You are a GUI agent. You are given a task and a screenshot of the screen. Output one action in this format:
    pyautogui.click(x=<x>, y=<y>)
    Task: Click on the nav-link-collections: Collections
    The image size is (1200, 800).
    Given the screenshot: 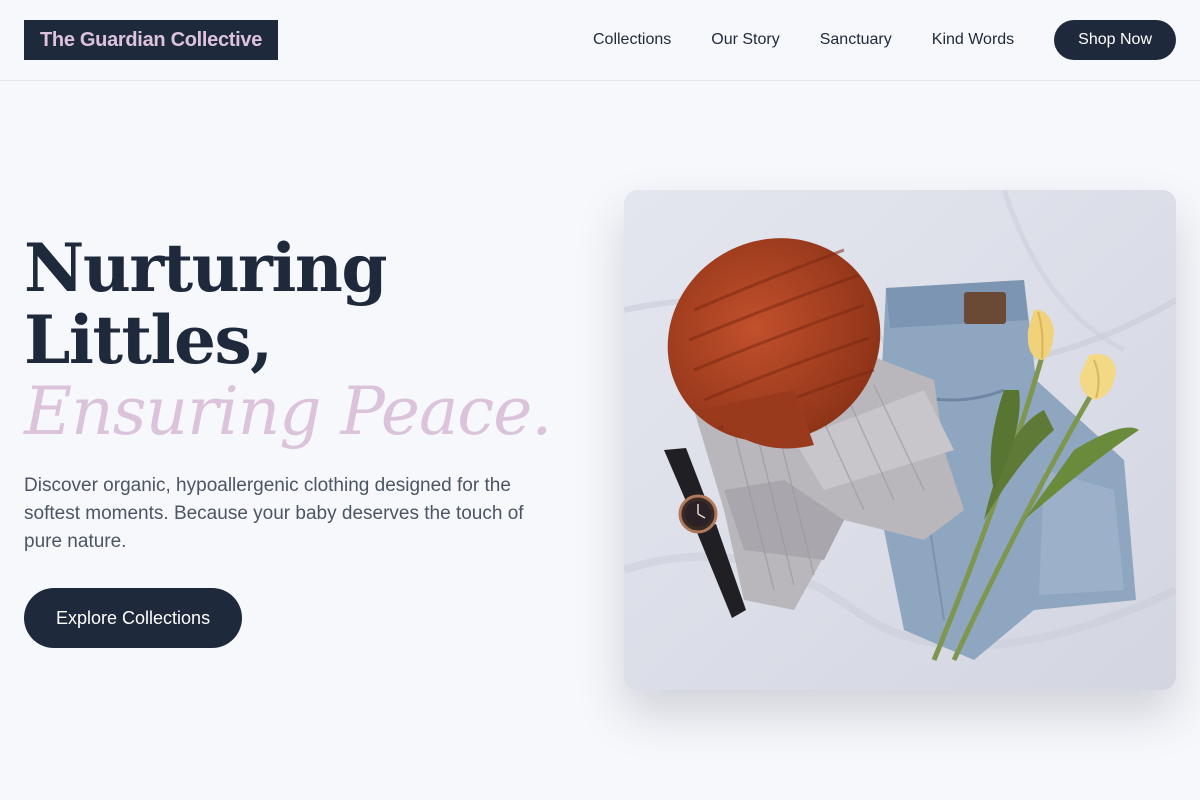 What is the action you would take?
    pyautogui.click(x=632, y=40)
    